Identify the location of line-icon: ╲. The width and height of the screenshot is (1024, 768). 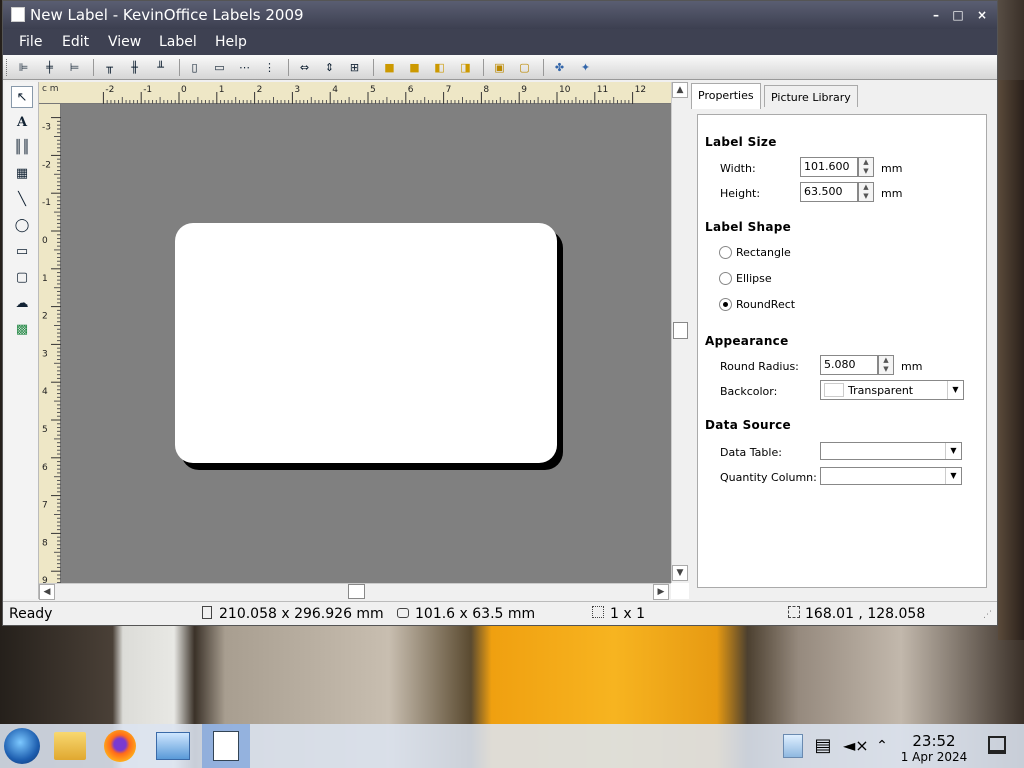
(22, 200).